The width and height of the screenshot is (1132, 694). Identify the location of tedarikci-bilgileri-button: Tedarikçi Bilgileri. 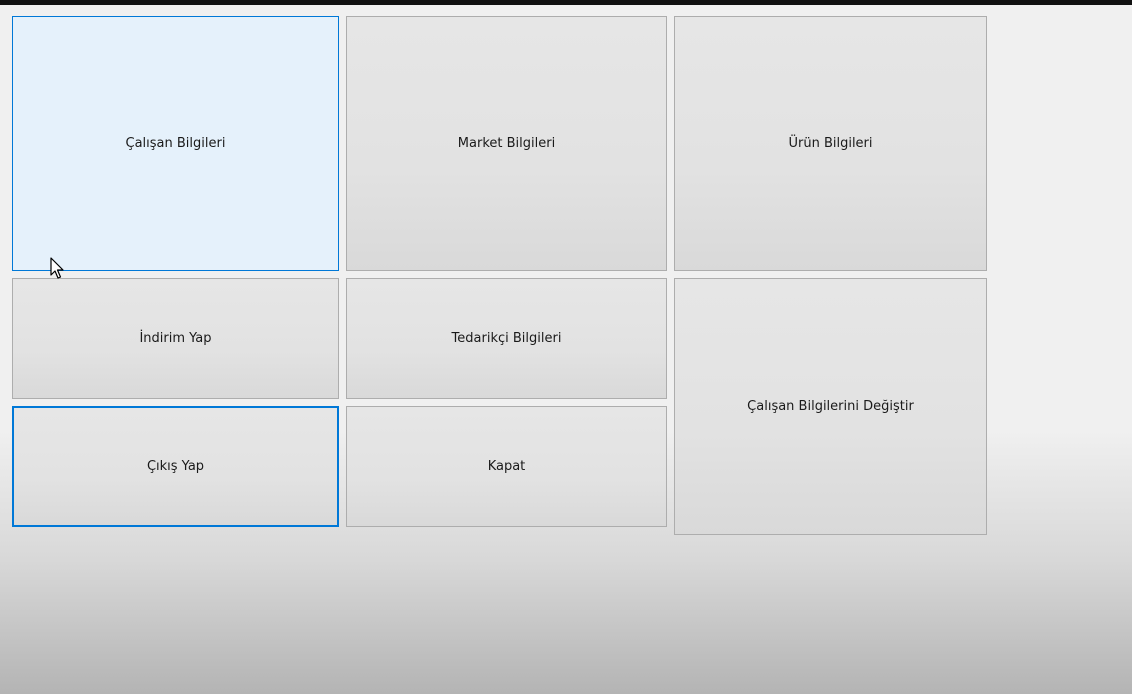
(506, 338).